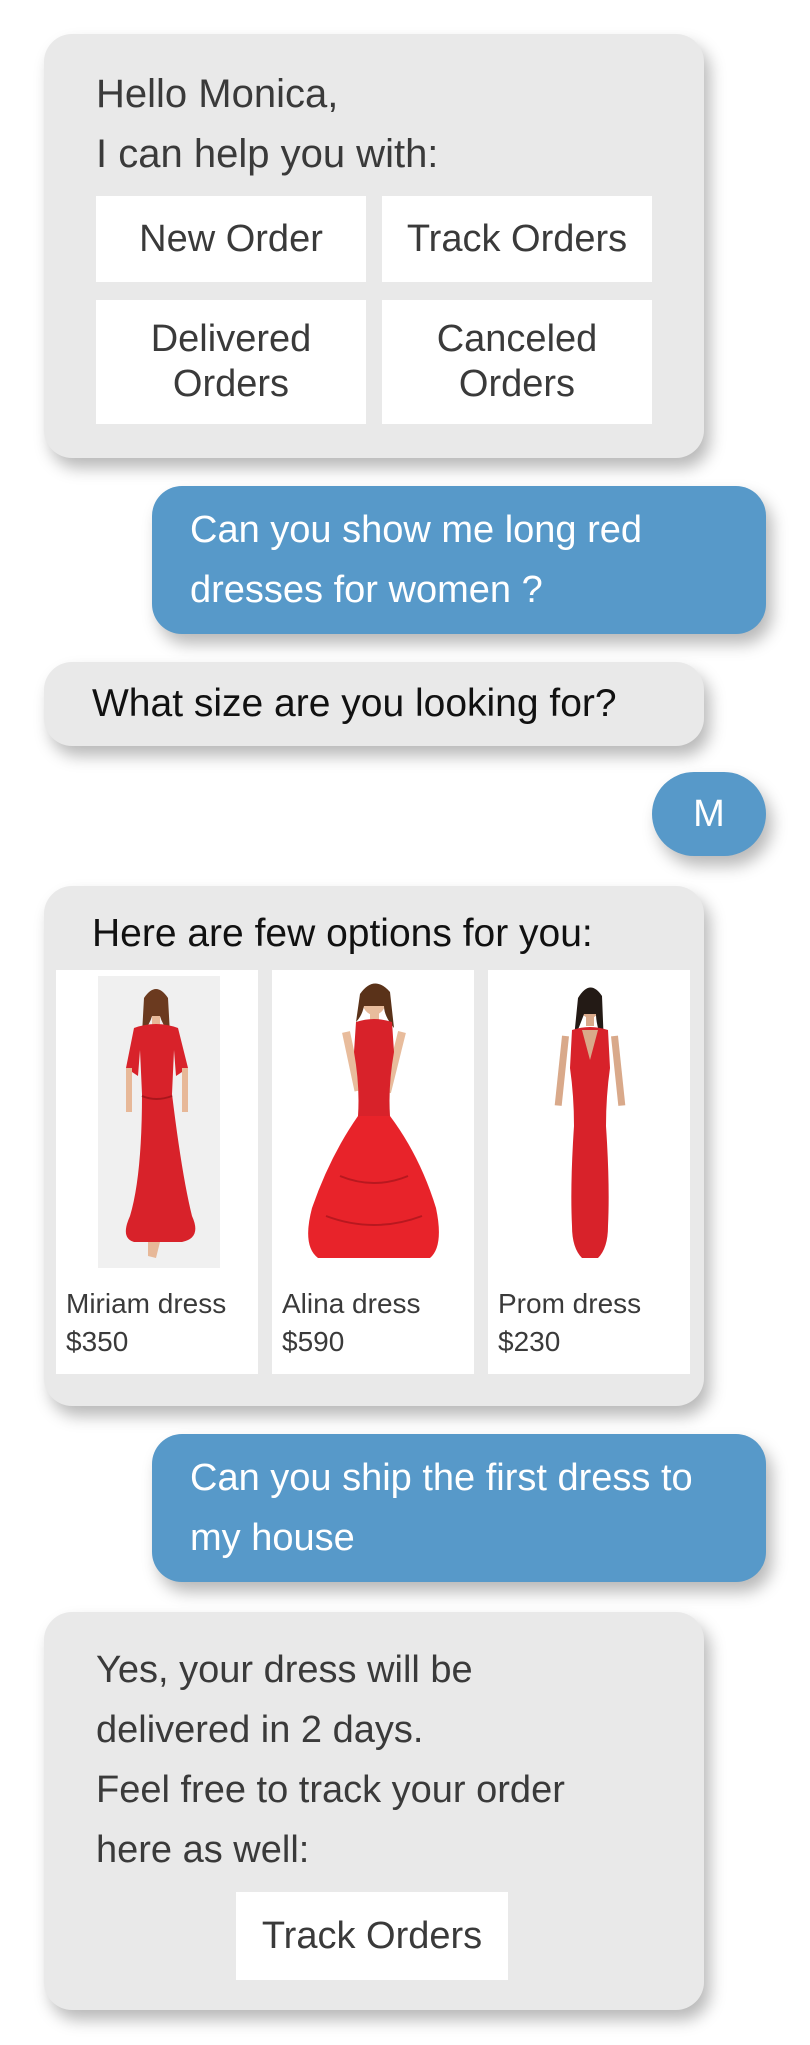 The height and width of the screenshot is (2045, 810). I want to click on user-message-line-1: Can you ship the first dress to, so click(441, 1478).